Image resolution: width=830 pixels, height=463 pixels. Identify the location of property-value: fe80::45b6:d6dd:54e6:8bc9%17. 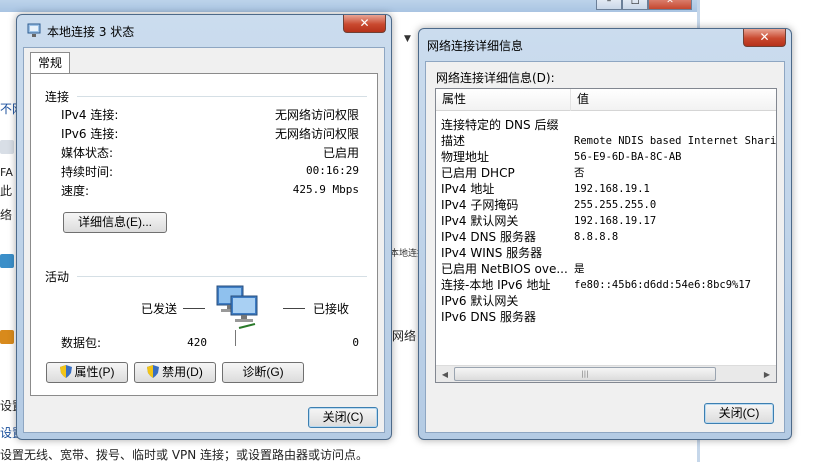
(663, 285).